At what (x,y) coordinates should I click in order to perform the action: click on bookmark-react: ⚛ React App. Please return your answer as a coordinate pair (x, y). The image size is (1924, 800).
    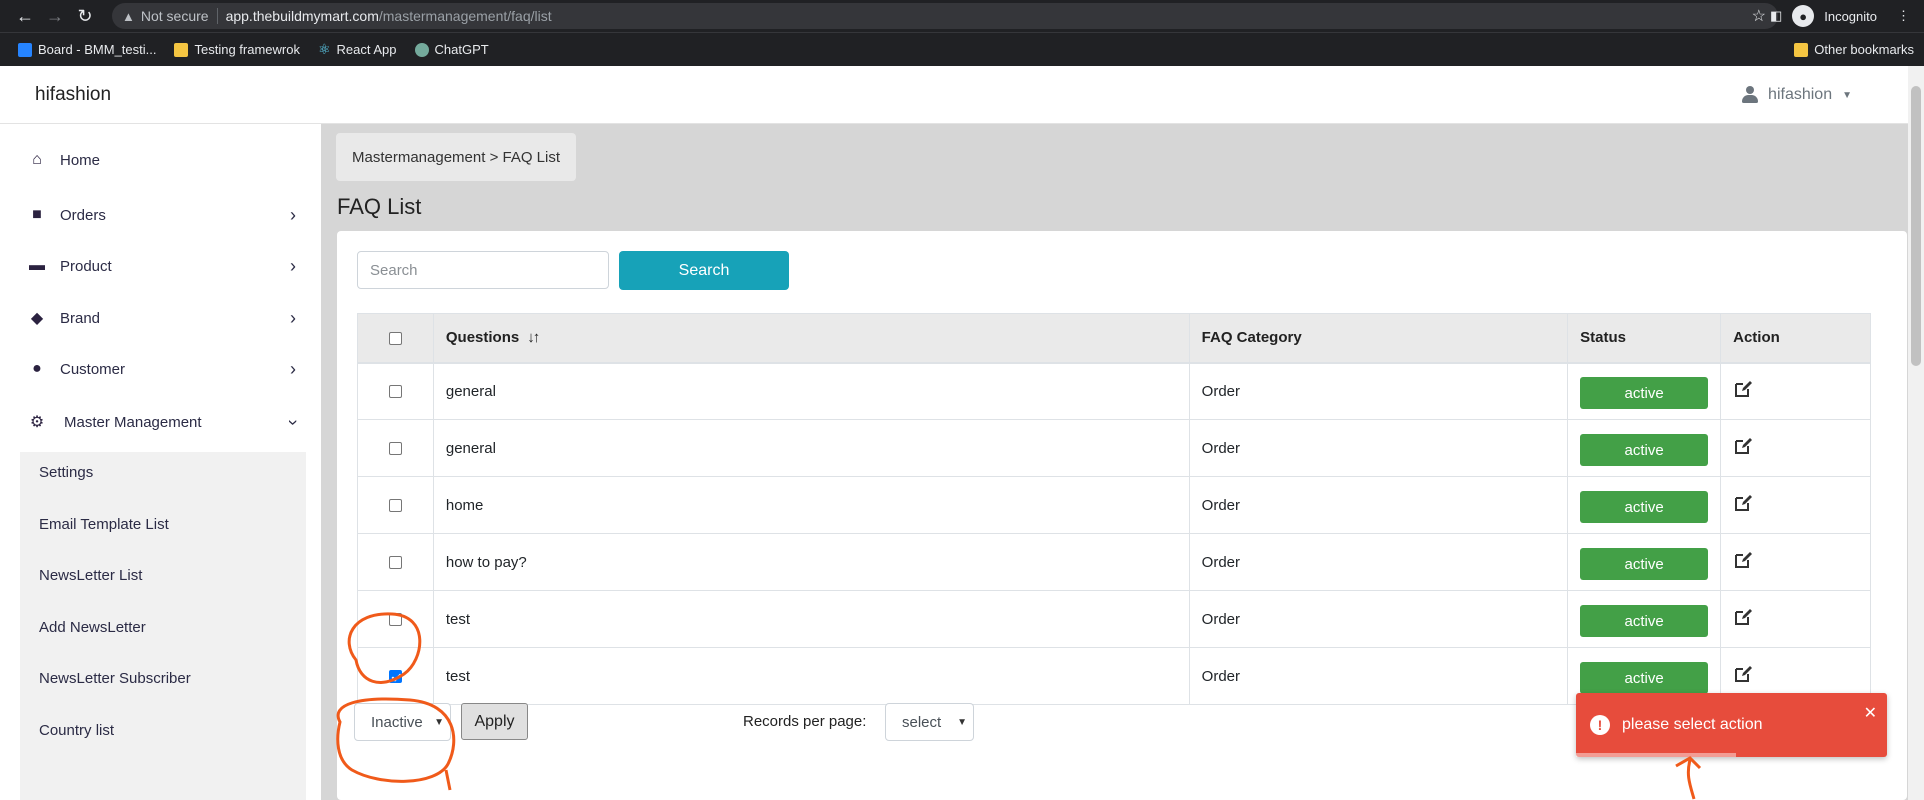
    Looking at the image, I should click on (357, 49).